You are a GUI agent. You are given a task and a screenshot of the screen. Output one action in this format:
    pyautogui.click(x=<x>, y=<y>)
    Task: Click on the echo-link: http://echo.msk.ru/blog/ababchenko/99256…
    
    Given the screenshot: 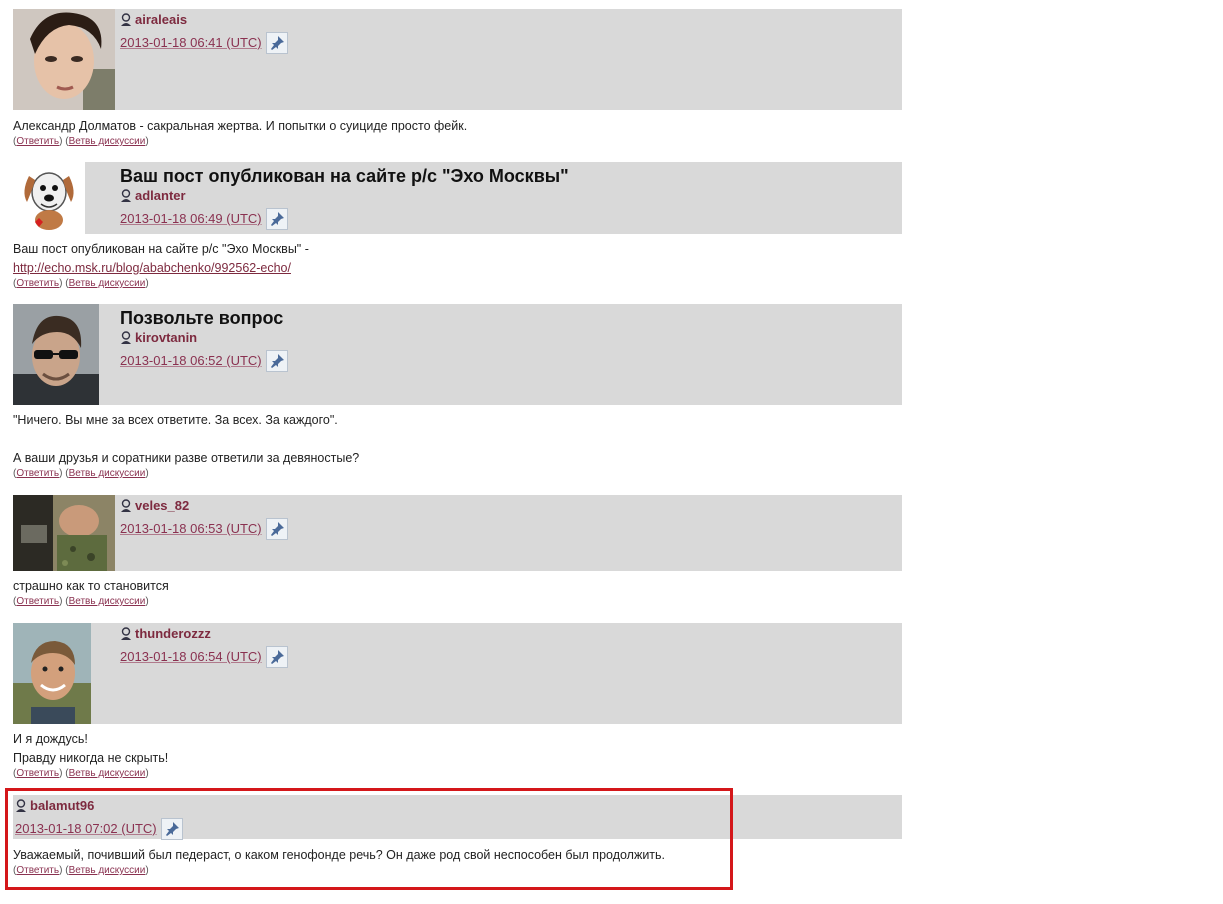 What is the action you would take?
    pyautogui.click(x=152, y=268)
    